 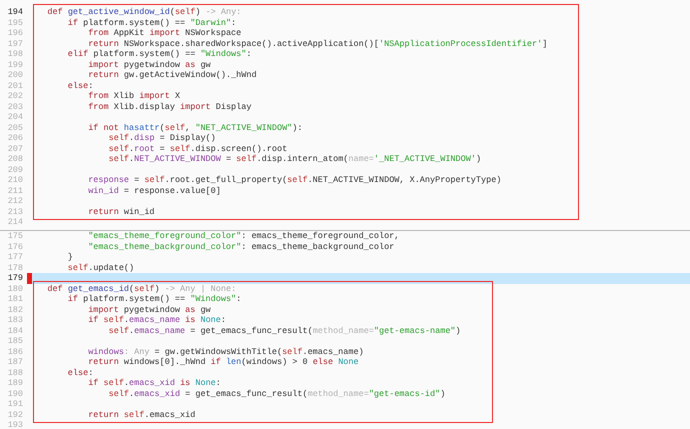 What do you see at coordinates (15, 373) in the screenshot?
I see `line-number: 188` at bounding box center [15, 373].